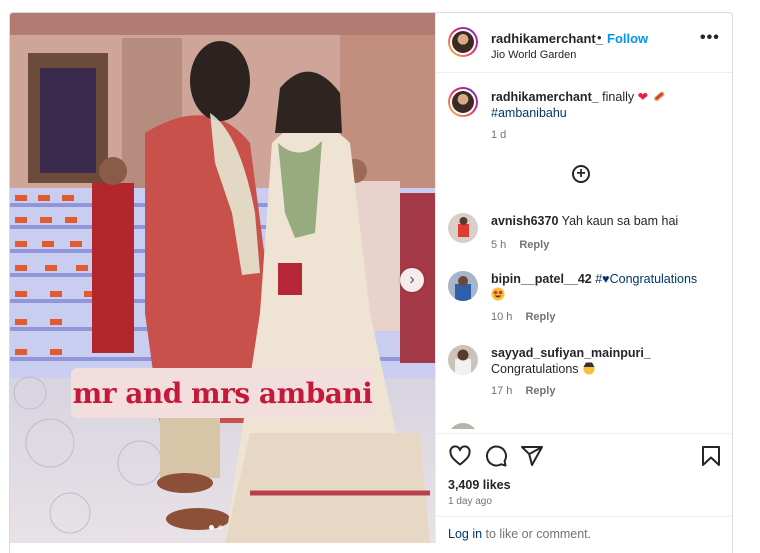 Image resolution: width=760 pixels, height=553 pixels. What do you see at coordinates (585, 457) in the screenshot?
I see `action-icons` at bounding box center [585, 457].